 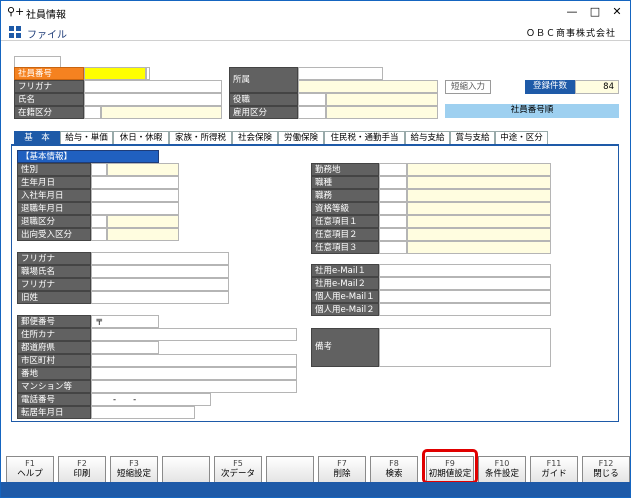 What do you see at coordinates (237, 474) in the screenshot?
I see `fkey-label: 次データ` at bounding box center [237, 474].